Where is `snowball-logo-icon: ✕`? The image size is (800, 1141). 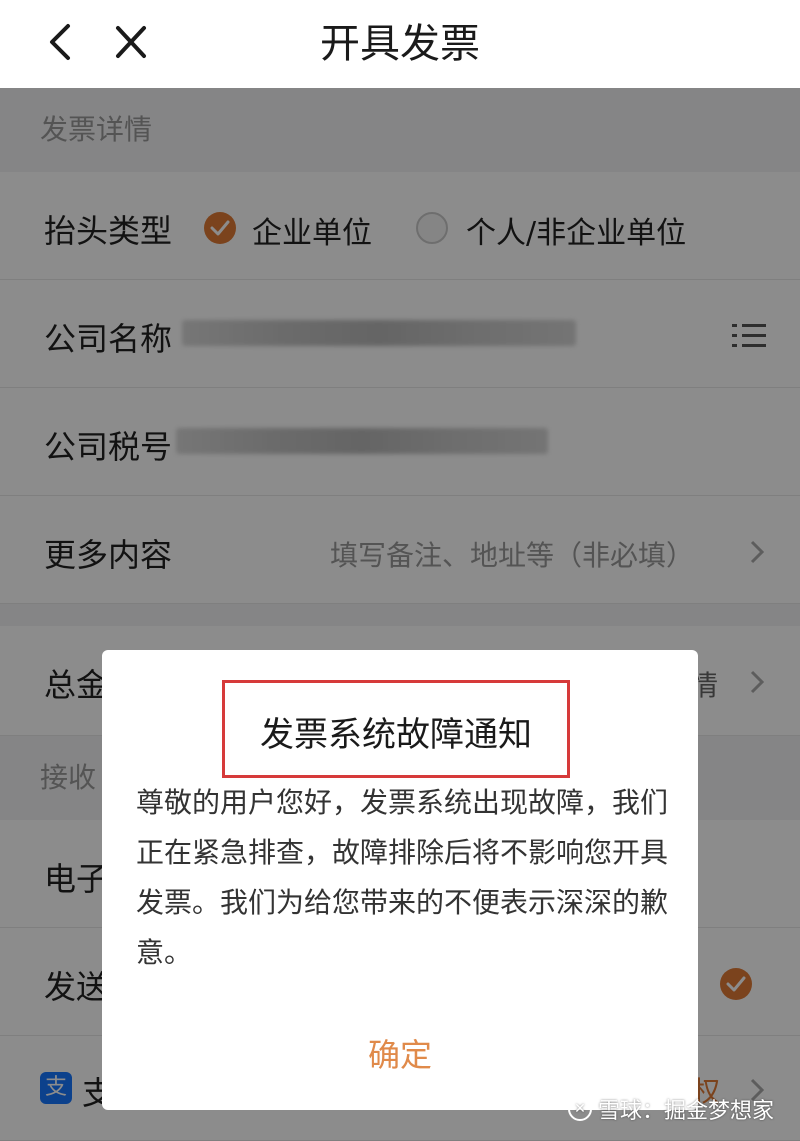
snowball-logo-icon: ✕ is located at coordinates (579, 1109).